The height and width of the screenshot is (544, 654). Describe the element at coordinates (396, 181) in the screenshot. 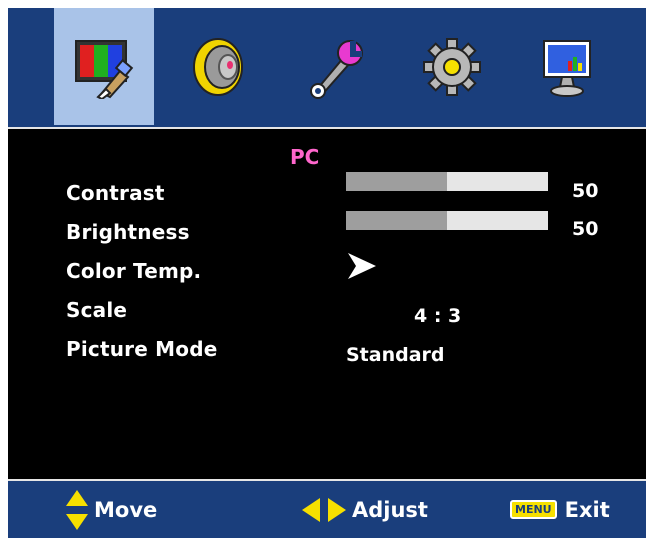

I see `contrast-slider-fill` at that location.